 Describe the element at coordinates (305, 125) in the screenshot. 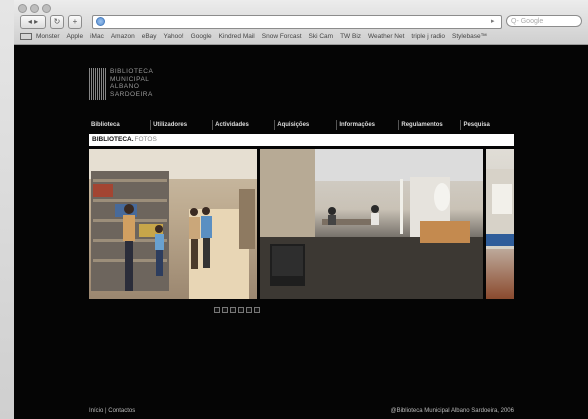

I see `menu-item: Aquisições` at that location.